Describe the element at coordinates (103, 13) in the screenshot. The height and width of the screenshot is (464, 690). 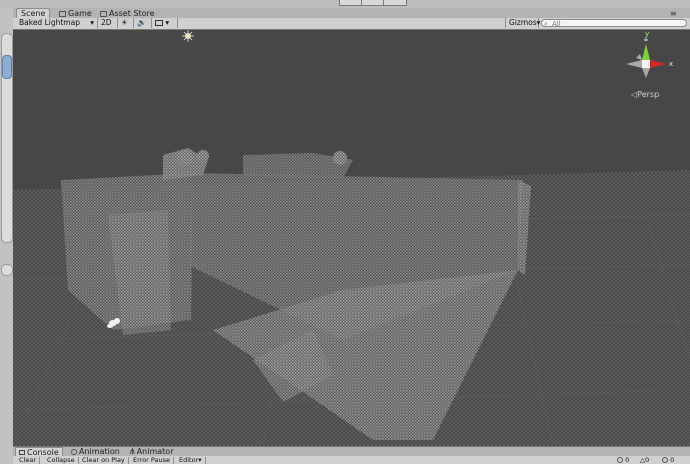
I see `store-icon` at that location.